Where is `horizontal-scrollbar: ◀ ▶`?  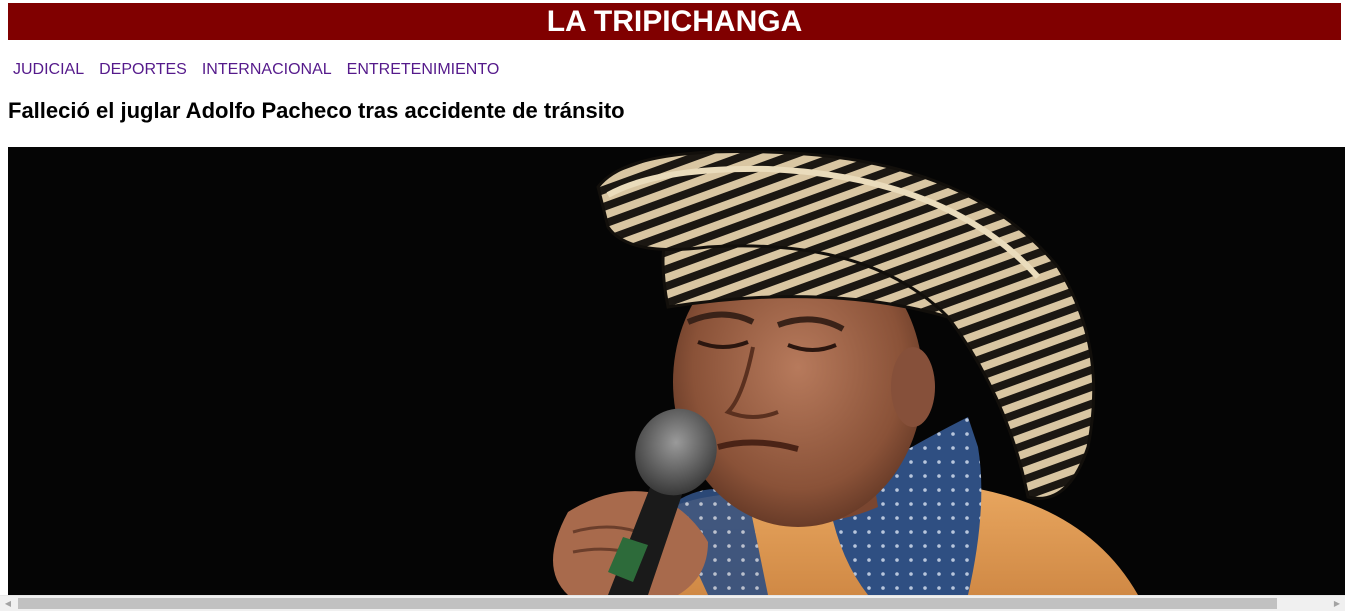 horizontal-scrollbar: ◀ ▶ is located at coordinates (672, 603).